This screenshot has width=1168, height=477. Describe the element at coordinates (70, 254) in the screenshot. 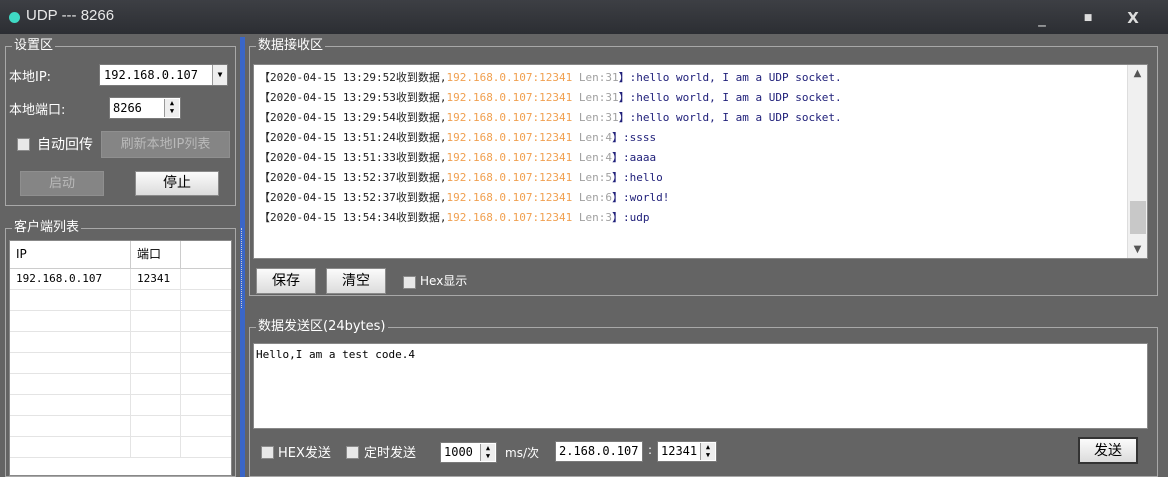

I see `column-header-ip: IP` at that location.